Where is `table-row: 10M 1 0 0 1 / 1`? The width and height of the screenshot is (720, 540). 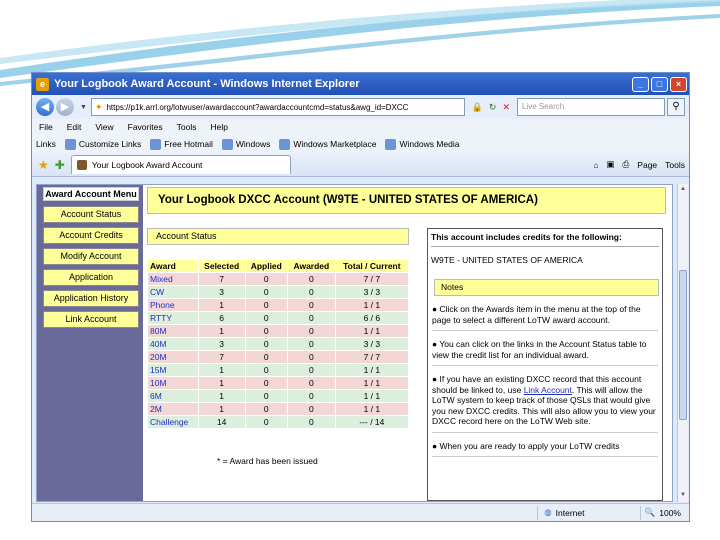 table-row: 10M 1 0 0 1 / 1 is located at coordinates (278, 383).